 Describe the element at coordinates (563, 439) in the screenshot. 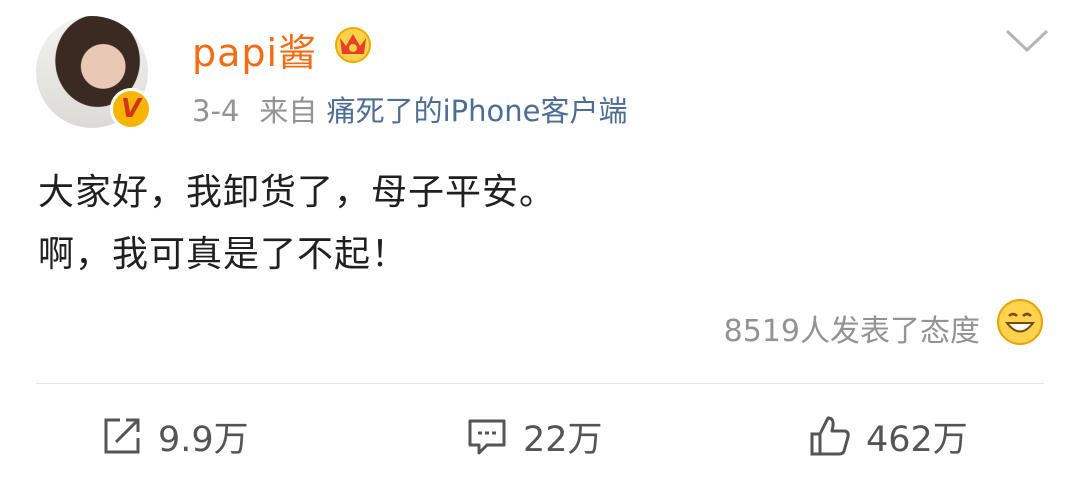

I see `comment-count: 22万` at that location.